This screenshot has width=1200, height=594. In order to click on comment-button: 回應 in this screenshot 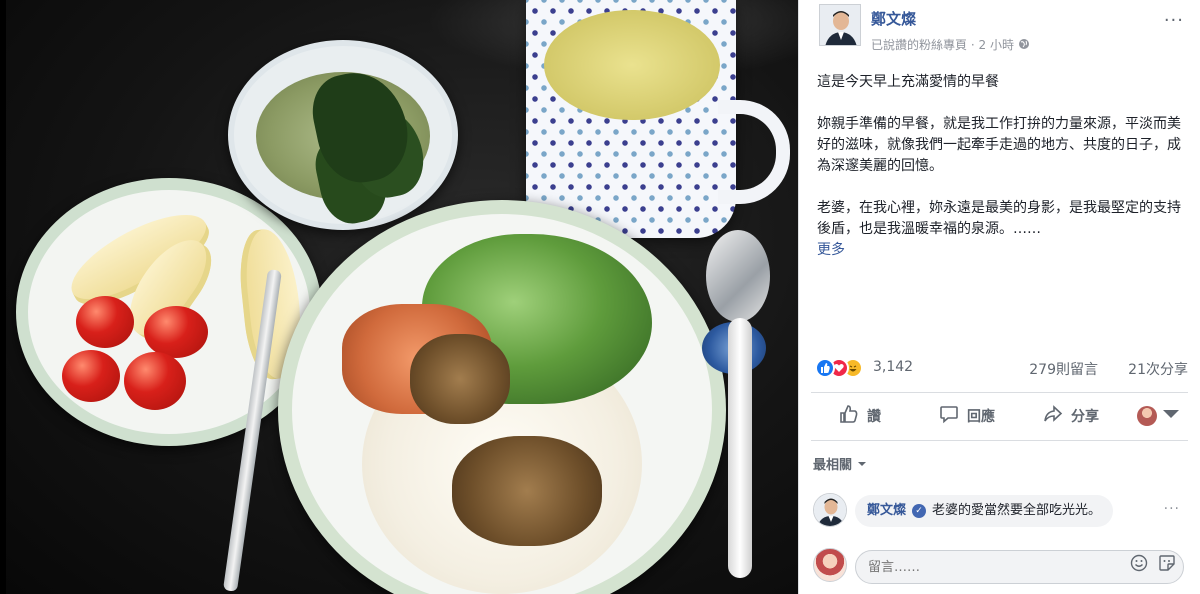, I will do `click(967, 416)`.